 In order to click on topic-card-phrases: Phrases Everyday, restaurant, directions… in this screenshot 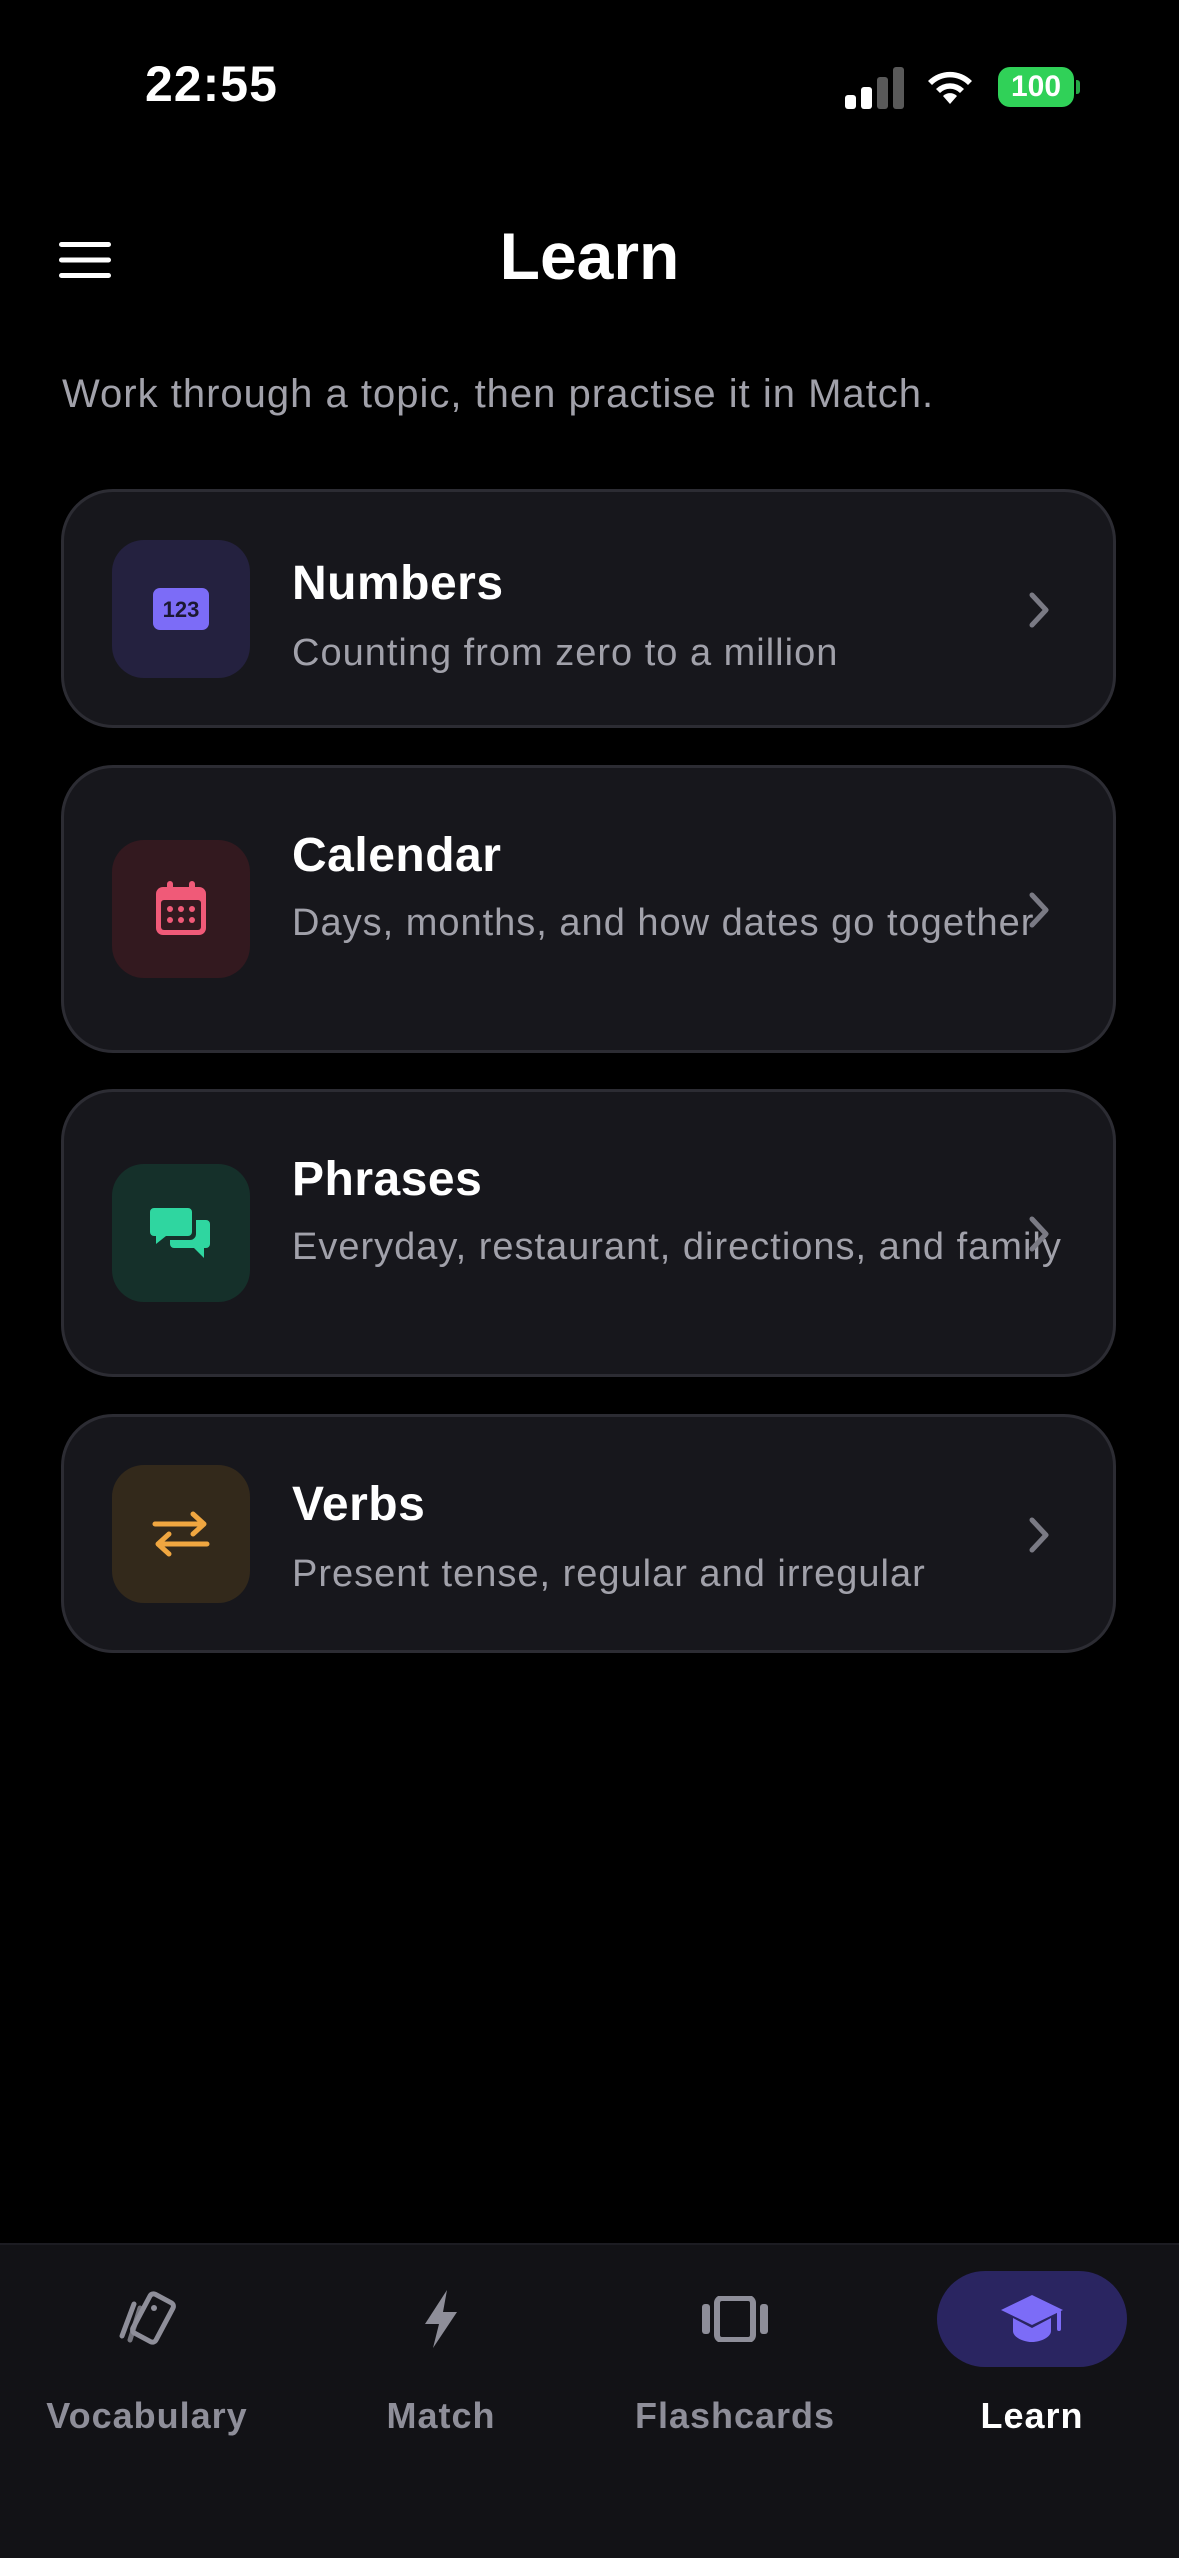, I will do `click(588, 1233)`.